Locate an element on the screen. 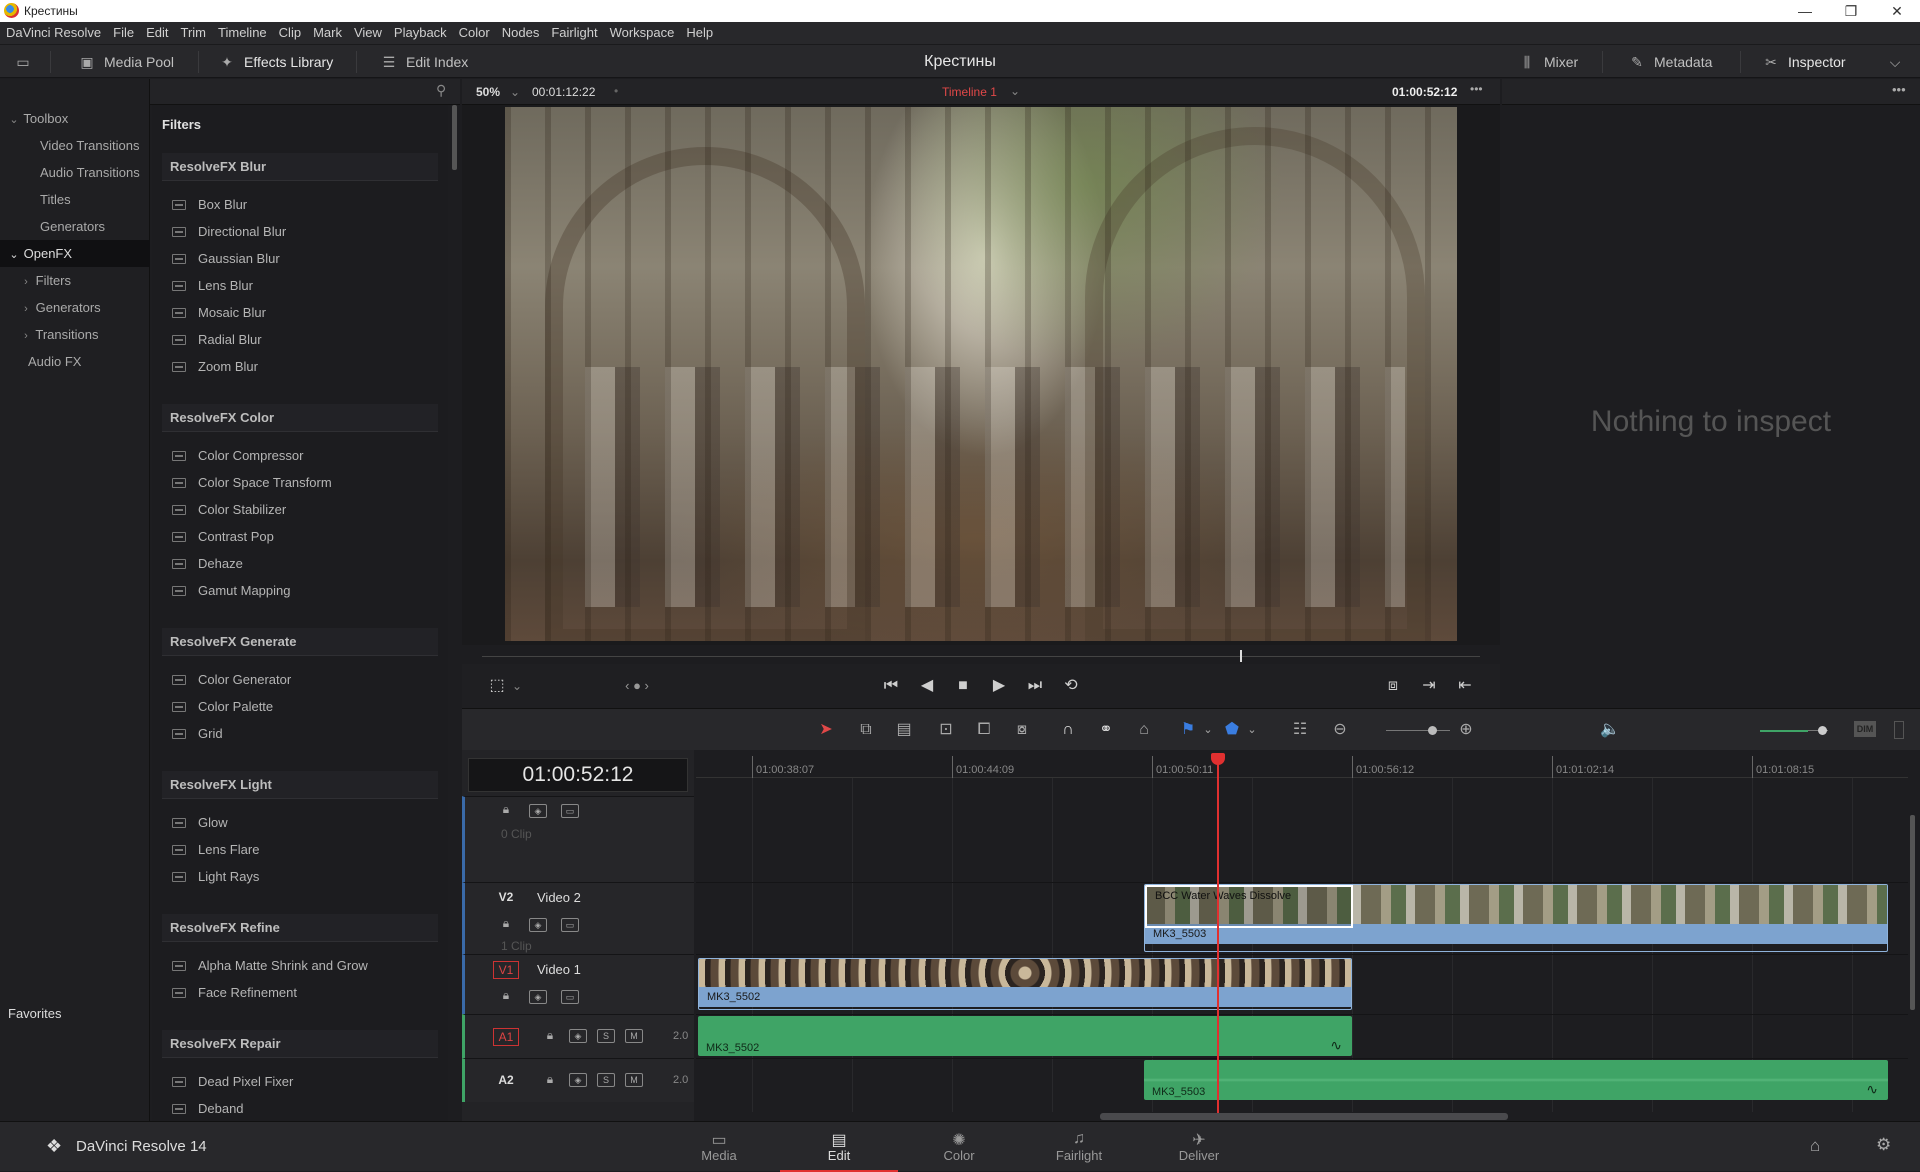 The height and width of the screenshot is (1172, 1920). filter-item: Color Palette is located at coordinates (222, 706).